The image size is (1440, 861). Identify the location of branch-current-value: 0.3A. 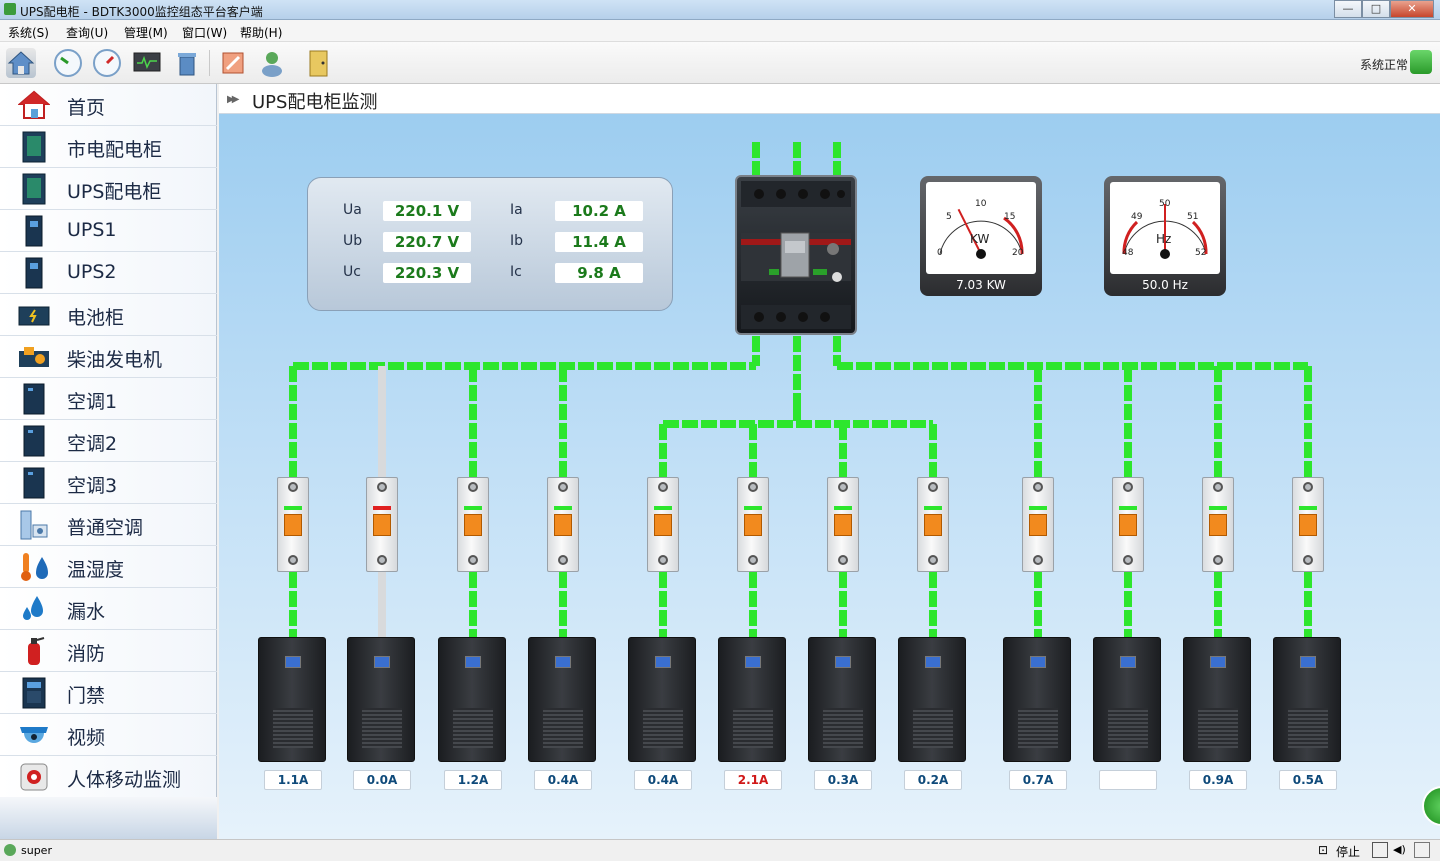
(843, 780).